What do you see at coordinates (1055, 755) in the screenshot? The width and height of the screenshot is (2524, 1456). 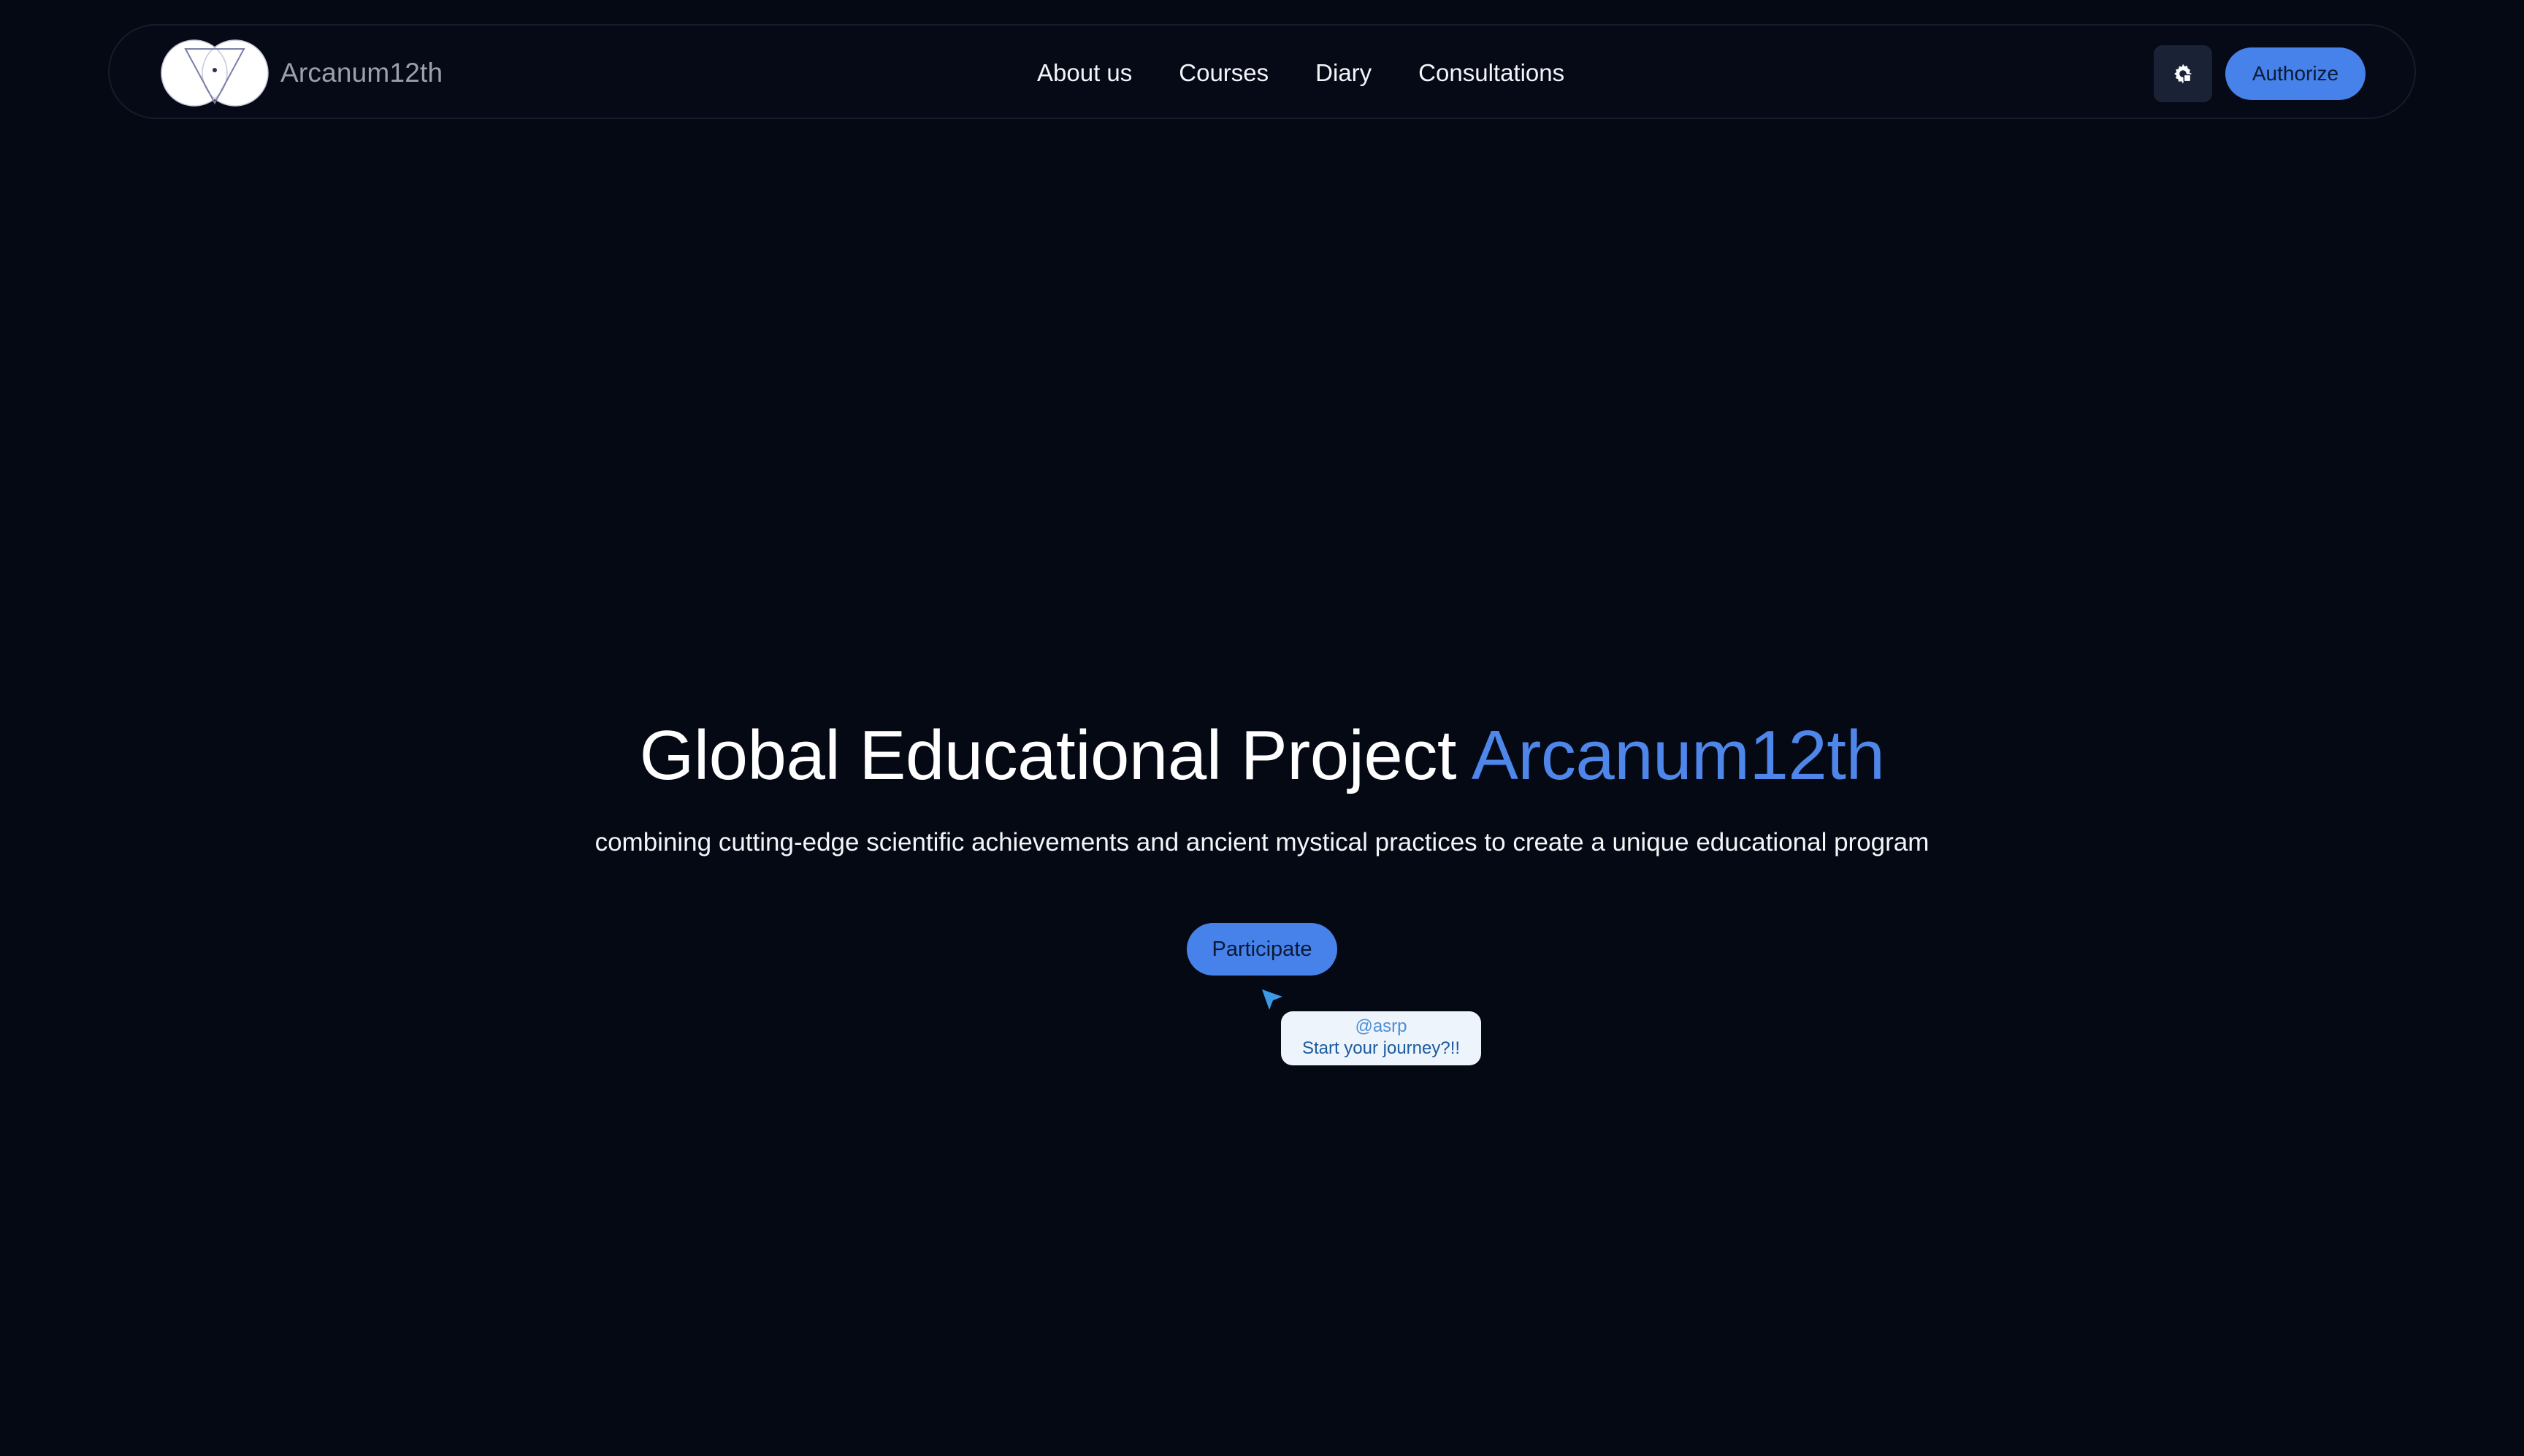 I see `hero-title-prefix: Global Educational Project` at bounding box center [1055, 755].